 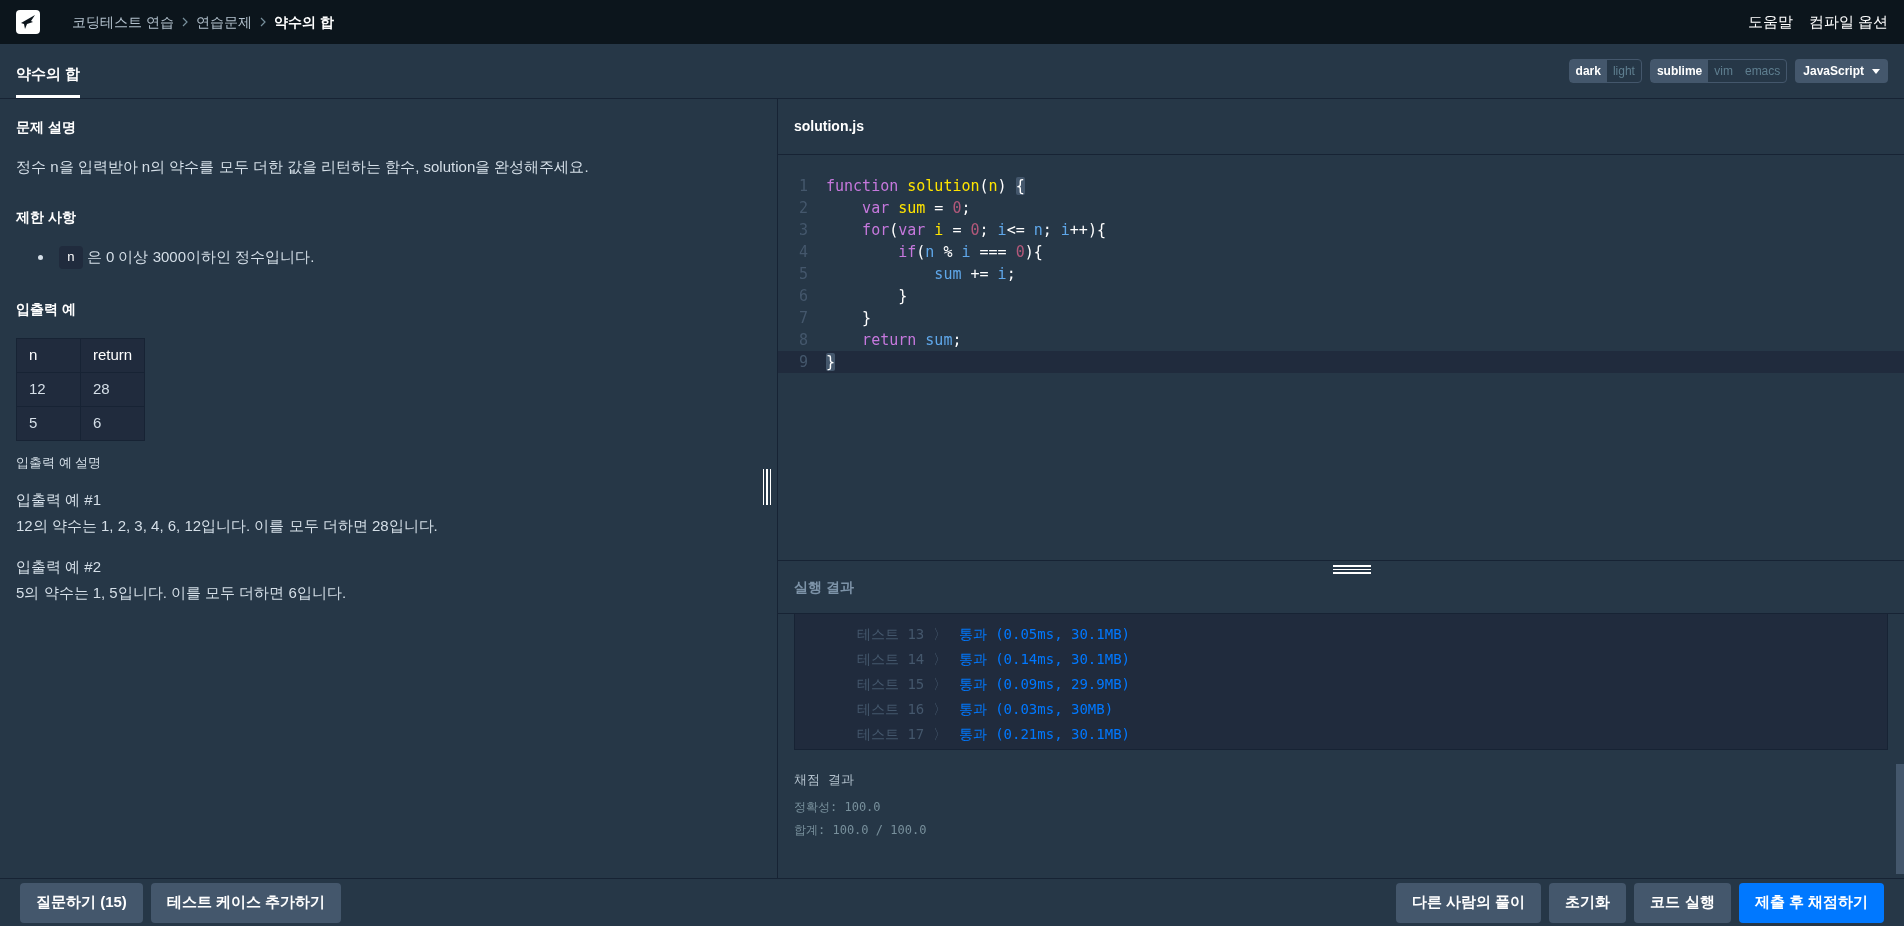 What do you see at coordinates (824, 587) in the screenshot?
I see `results-title: 실행 결과` at bounding box center [824, 587].